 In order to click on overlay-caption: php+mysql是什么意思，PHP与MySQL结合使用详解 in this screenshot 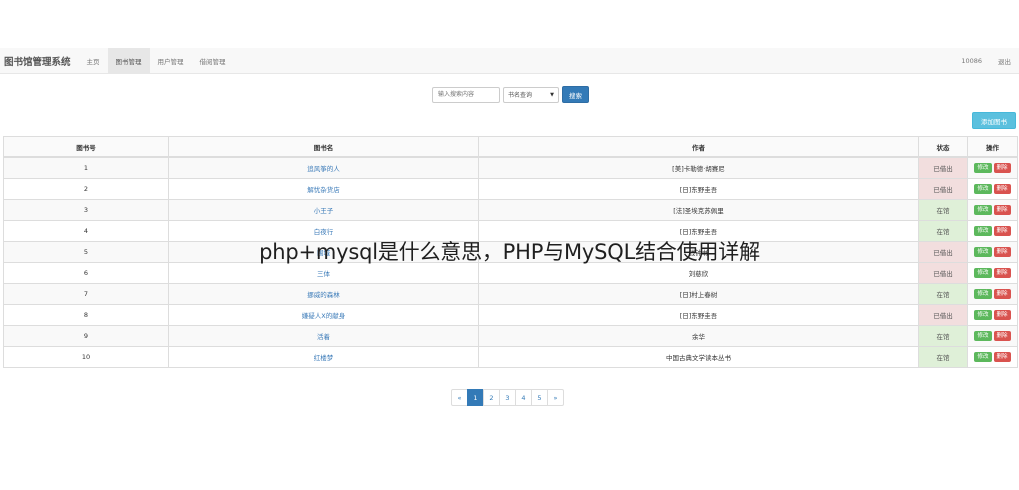, I will do `click(509, 252)`.